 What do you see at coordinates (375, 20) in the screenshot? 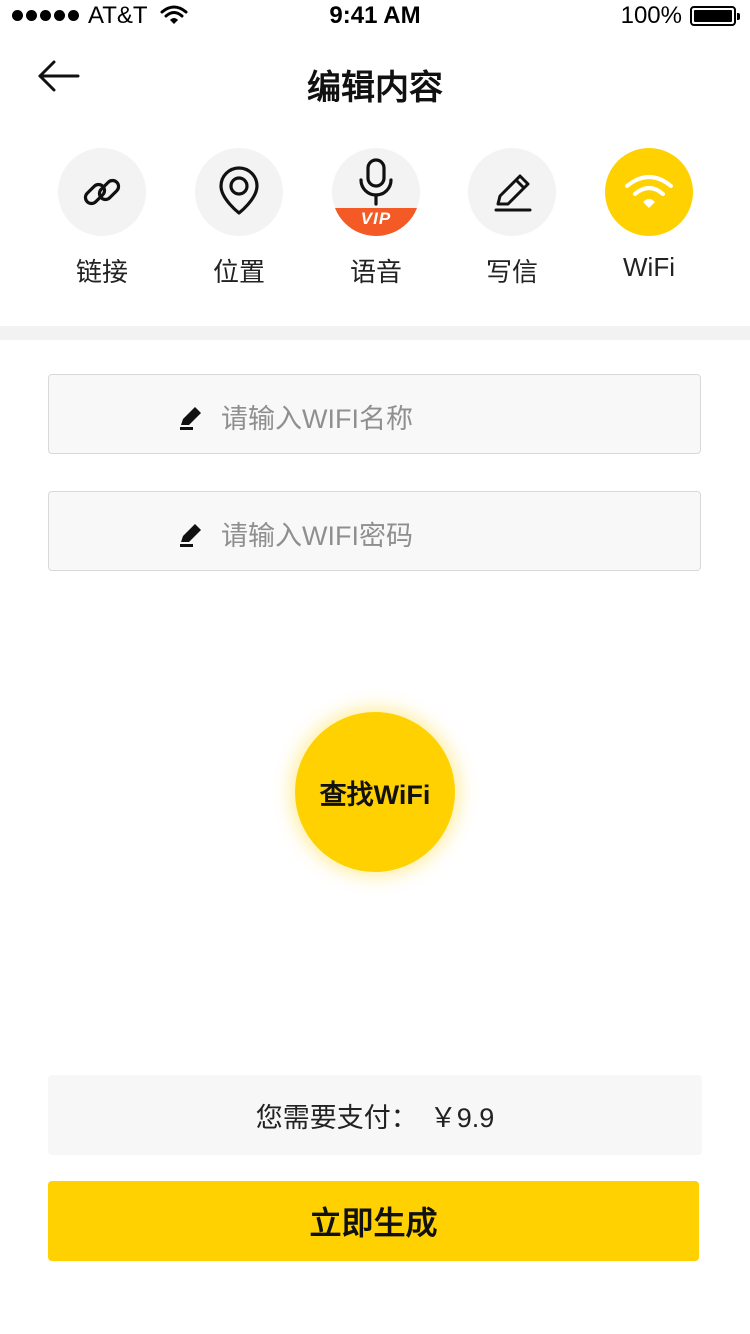
I see `status-bar: AT&T 9:41 AM 100%` at bounding box center [375, 20].